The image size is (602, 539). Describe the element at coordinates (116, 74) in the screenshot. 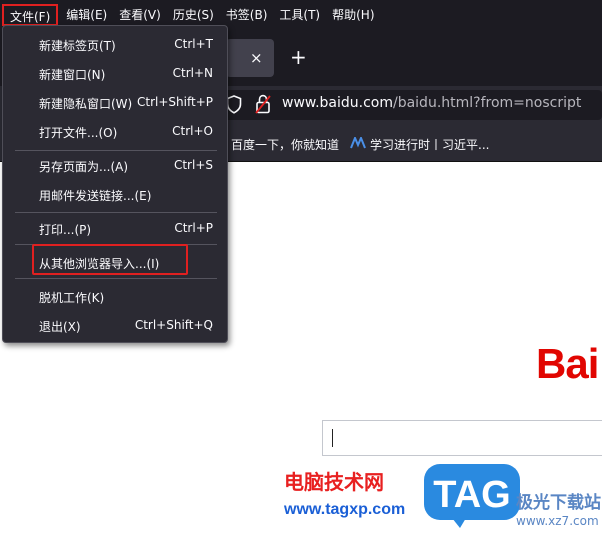

I see `menu-item-new-window: 新建窗口(N) Ctrl+N` at that location.